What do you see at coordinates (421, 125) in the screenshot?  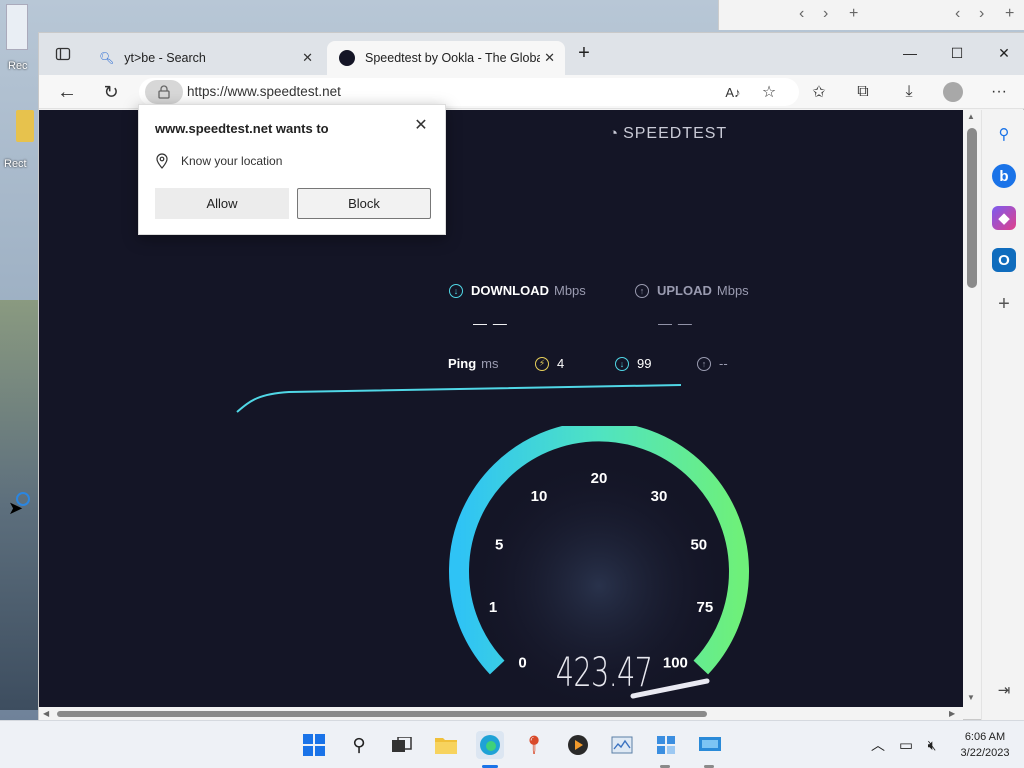 I see `close-icon: ✕` at bounding box center [421, 125].